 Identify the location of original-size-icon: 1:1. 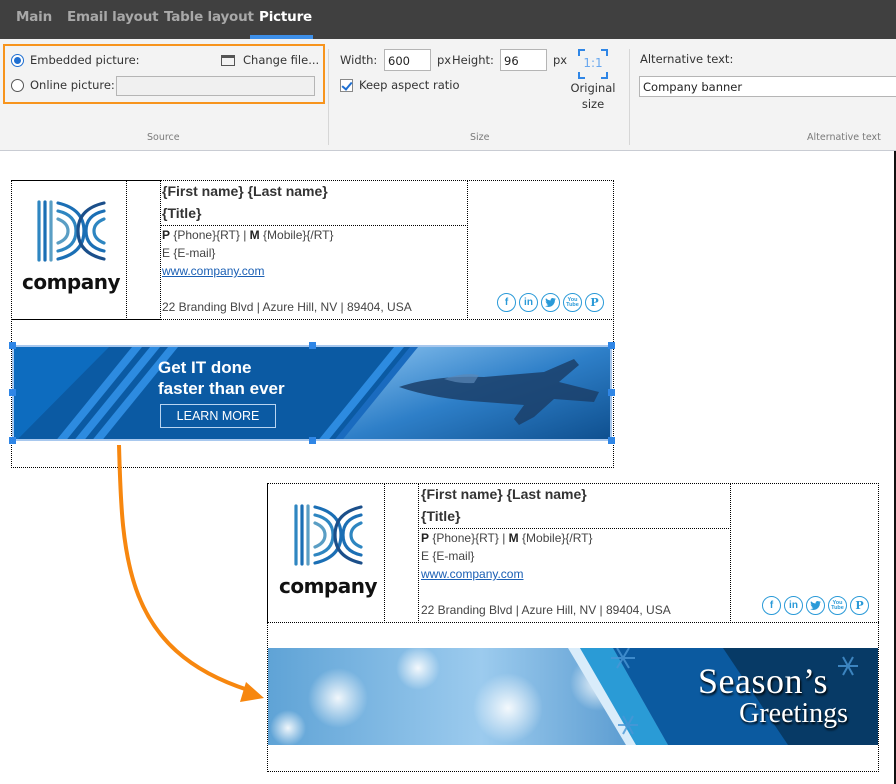
(593, 64).